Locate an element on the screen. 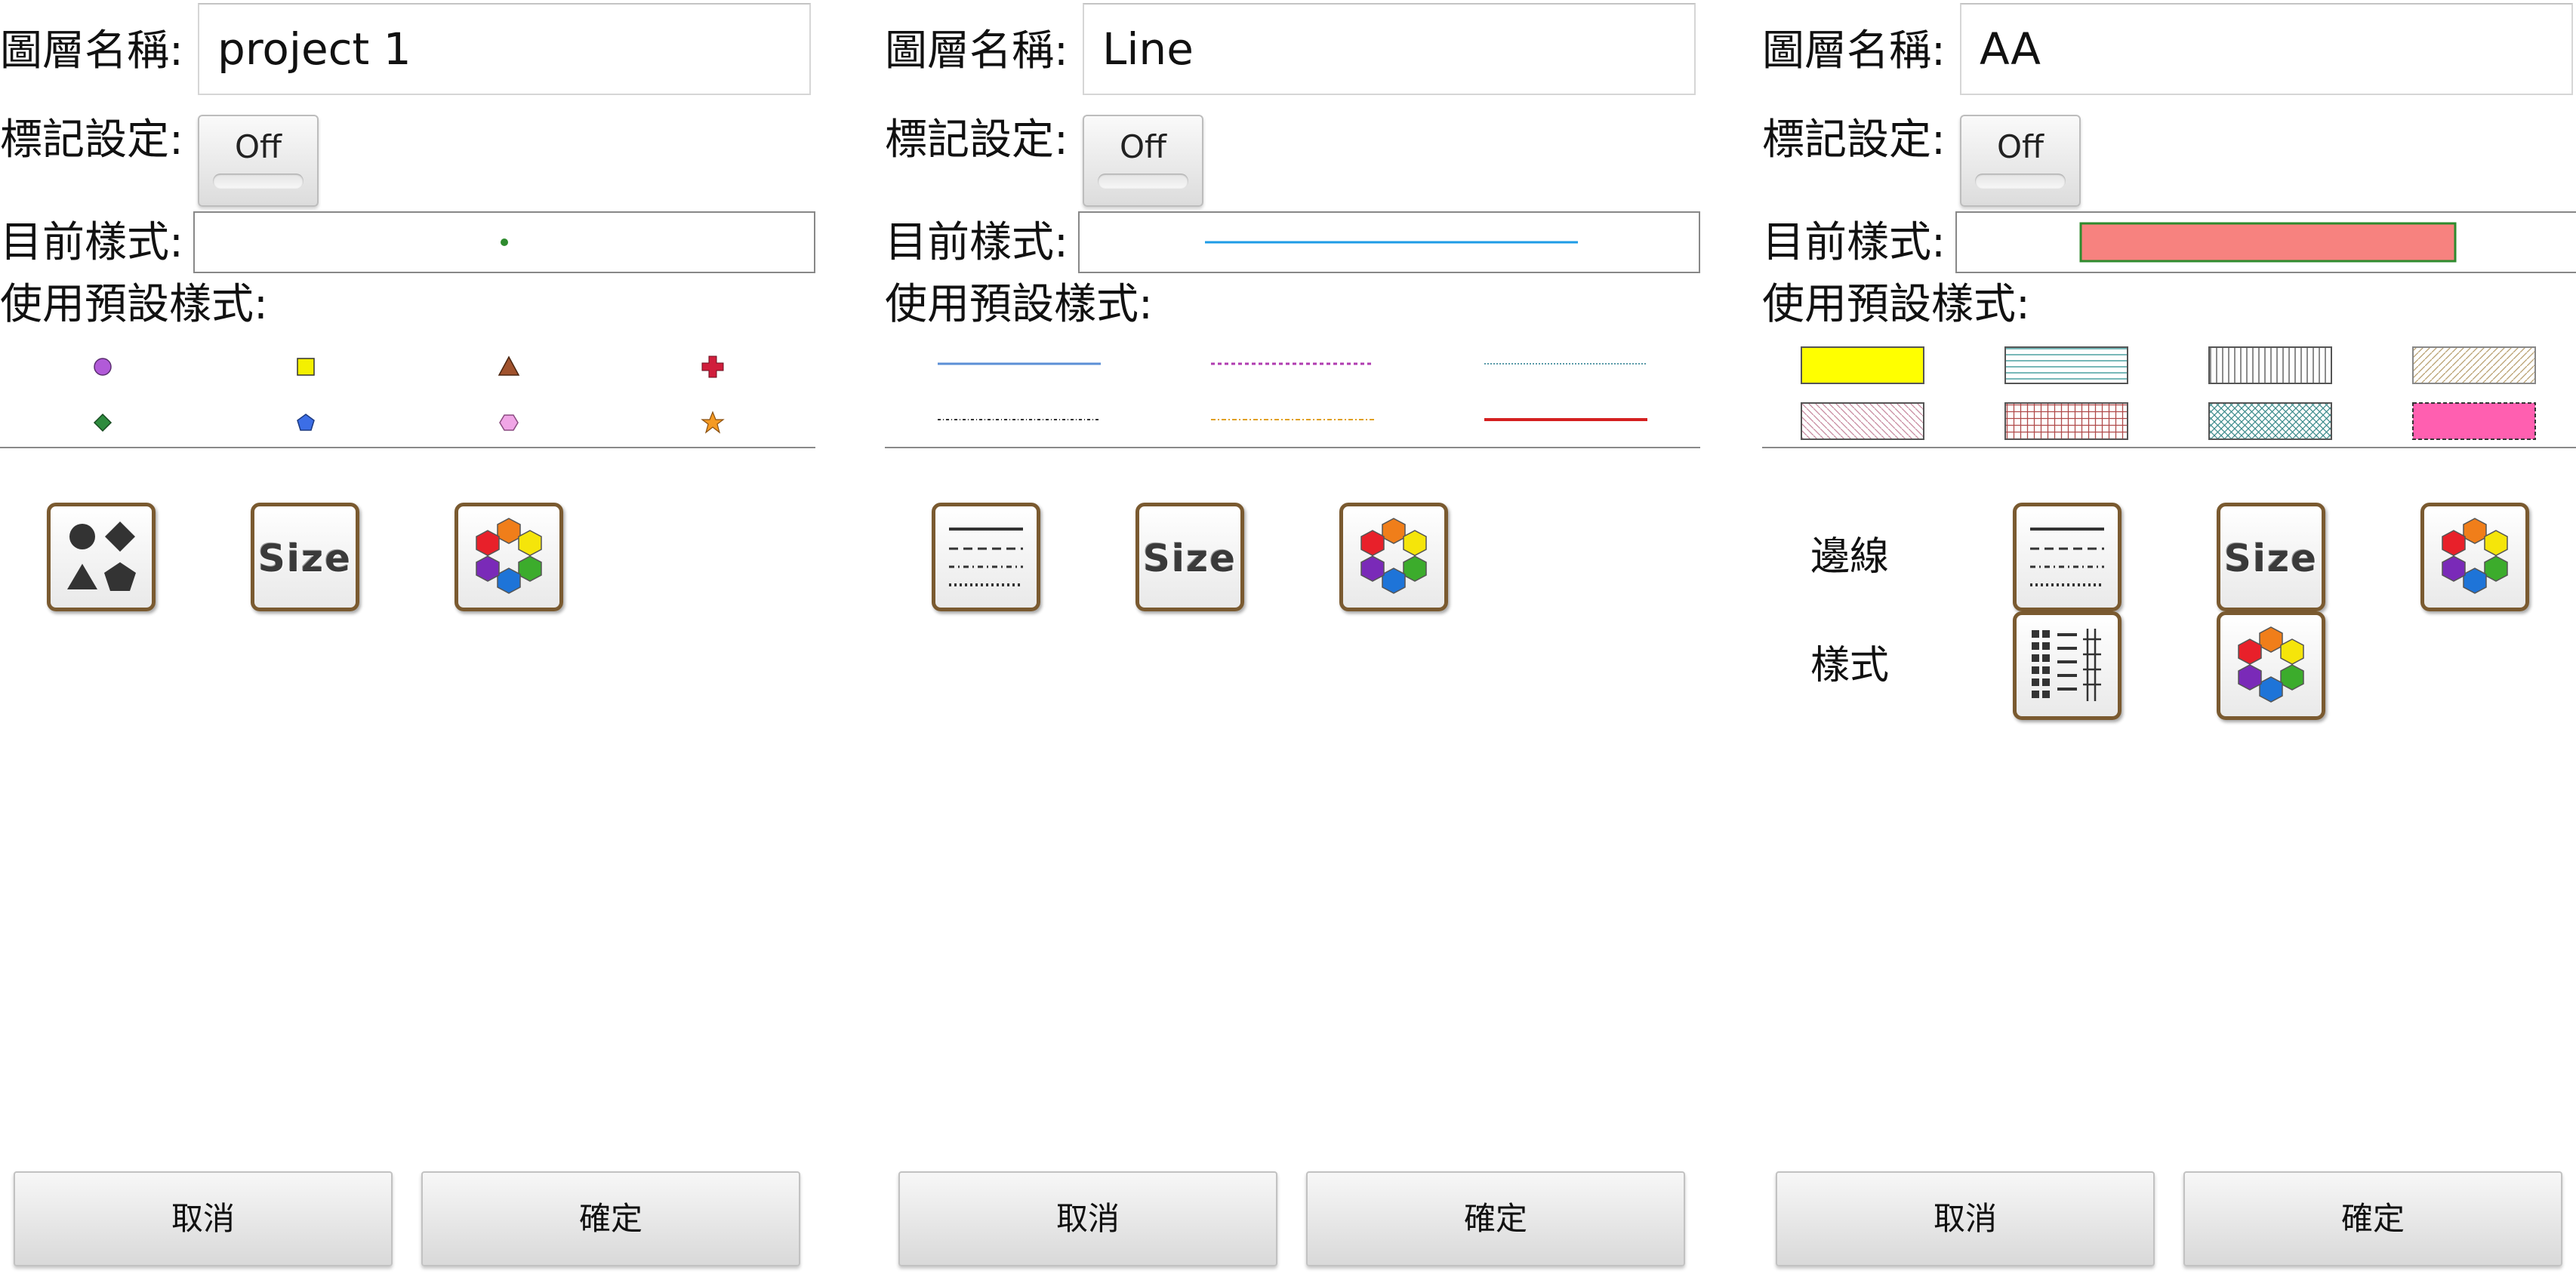  line-style-button is located at coordinates (986, 557).